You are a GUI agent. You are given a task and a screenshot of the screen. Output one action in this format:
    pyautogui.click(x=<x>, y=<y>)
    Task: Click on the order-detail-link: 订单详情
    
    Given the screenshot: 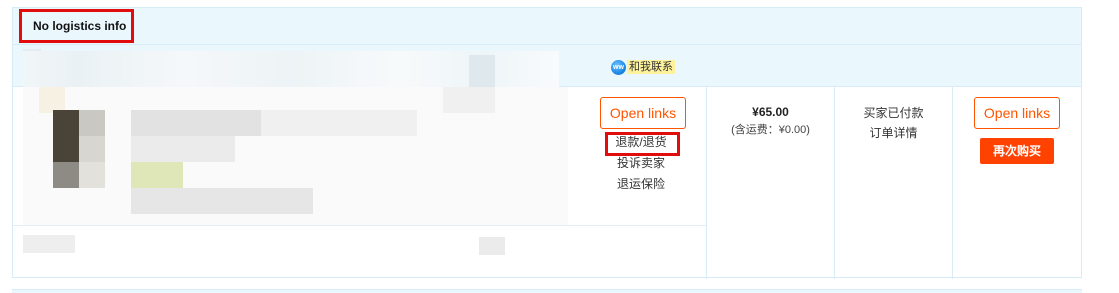 What is the action you would take?
    pyautogui.click(x=893, y=133)
    